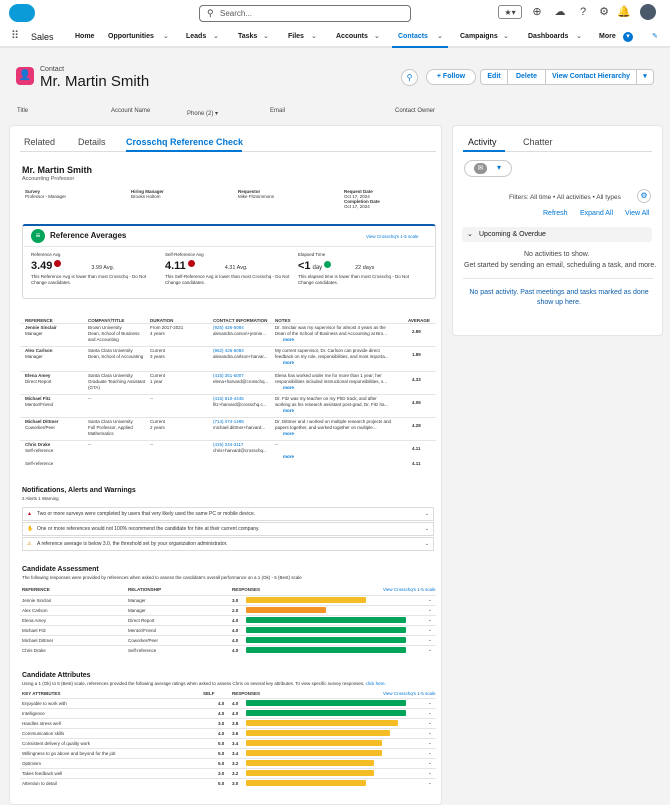 This screenshot has height=805, width=670. What do you see at coordinates (39, 142) in the screenshot?
I see `tab-related: Related` at bounding box center [39, 142].